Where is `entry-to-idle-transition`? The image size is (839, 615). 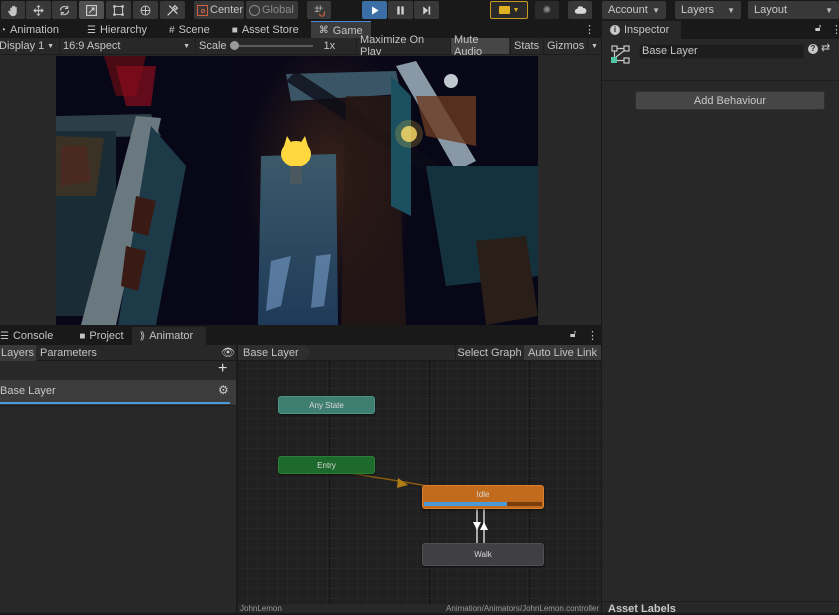
entry-to-idle-transition is located at coordinates (389, 479).